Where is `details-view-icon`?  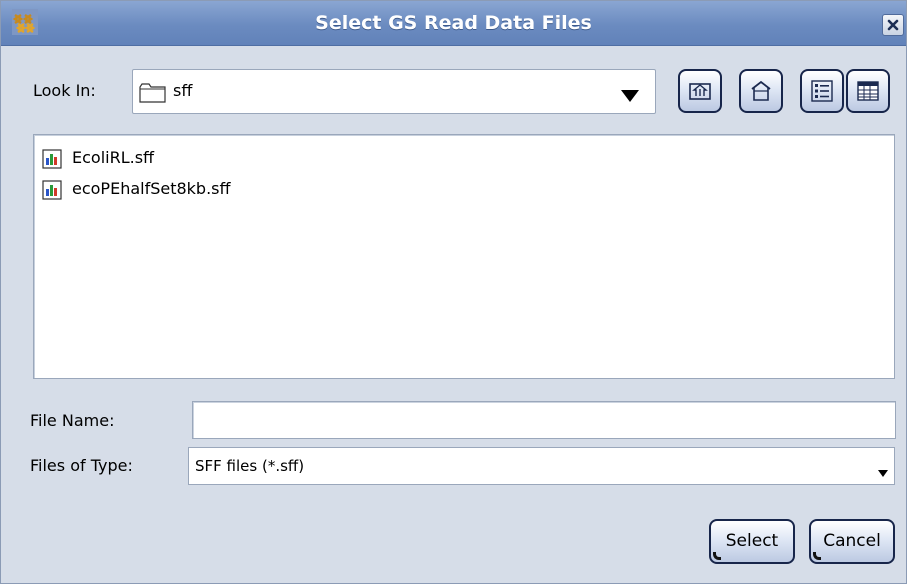
details-view-icon is located at coordinates (868, 91).